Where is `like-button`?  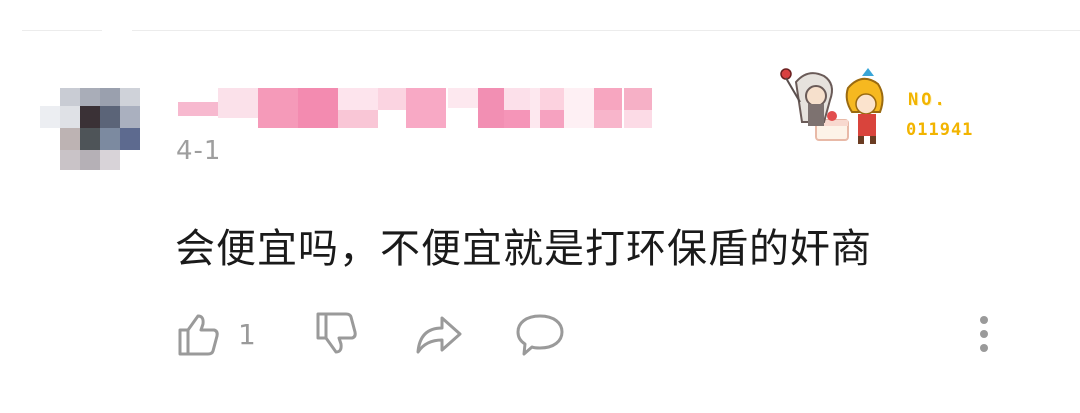
like-button is located at coordinates (198, 336).